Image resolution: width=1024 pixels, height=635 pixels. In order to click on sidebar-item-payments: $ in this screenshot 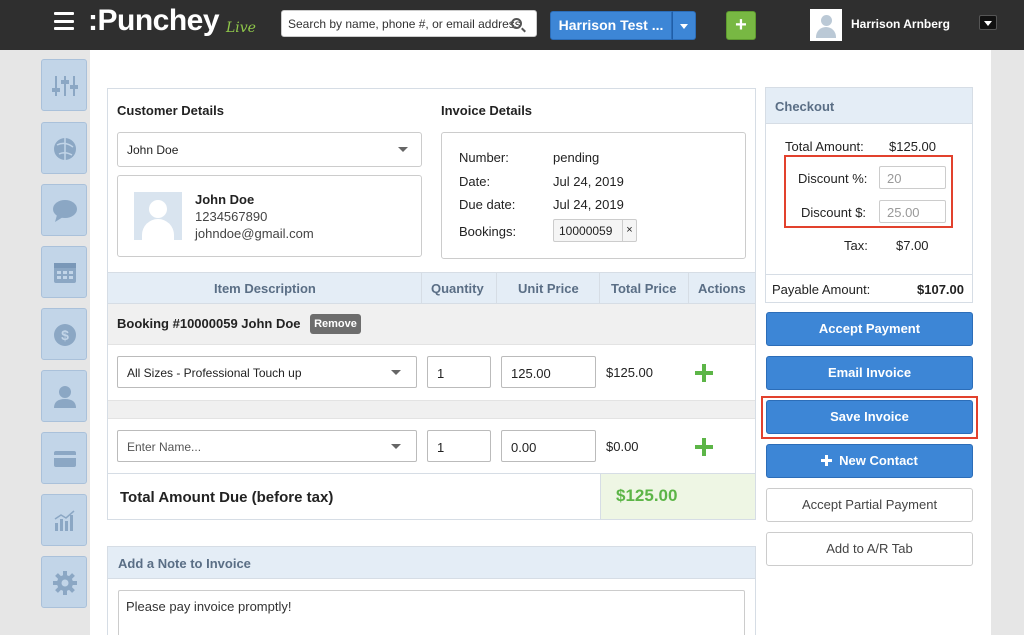, I will do `click(64, 334)`.